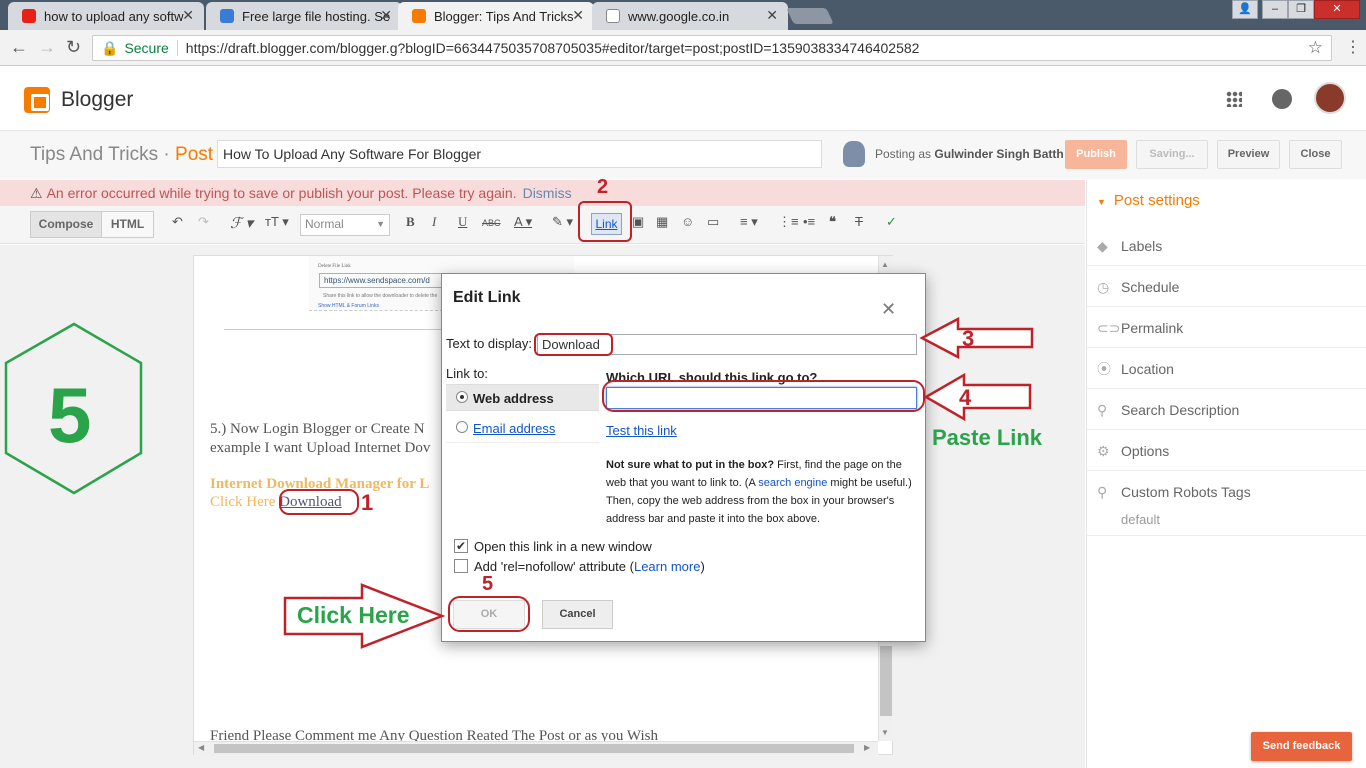  Describe the element at coordinates (562, 222) in the screenshot. I see `highlight-icon: ✎ ▾` at that location.